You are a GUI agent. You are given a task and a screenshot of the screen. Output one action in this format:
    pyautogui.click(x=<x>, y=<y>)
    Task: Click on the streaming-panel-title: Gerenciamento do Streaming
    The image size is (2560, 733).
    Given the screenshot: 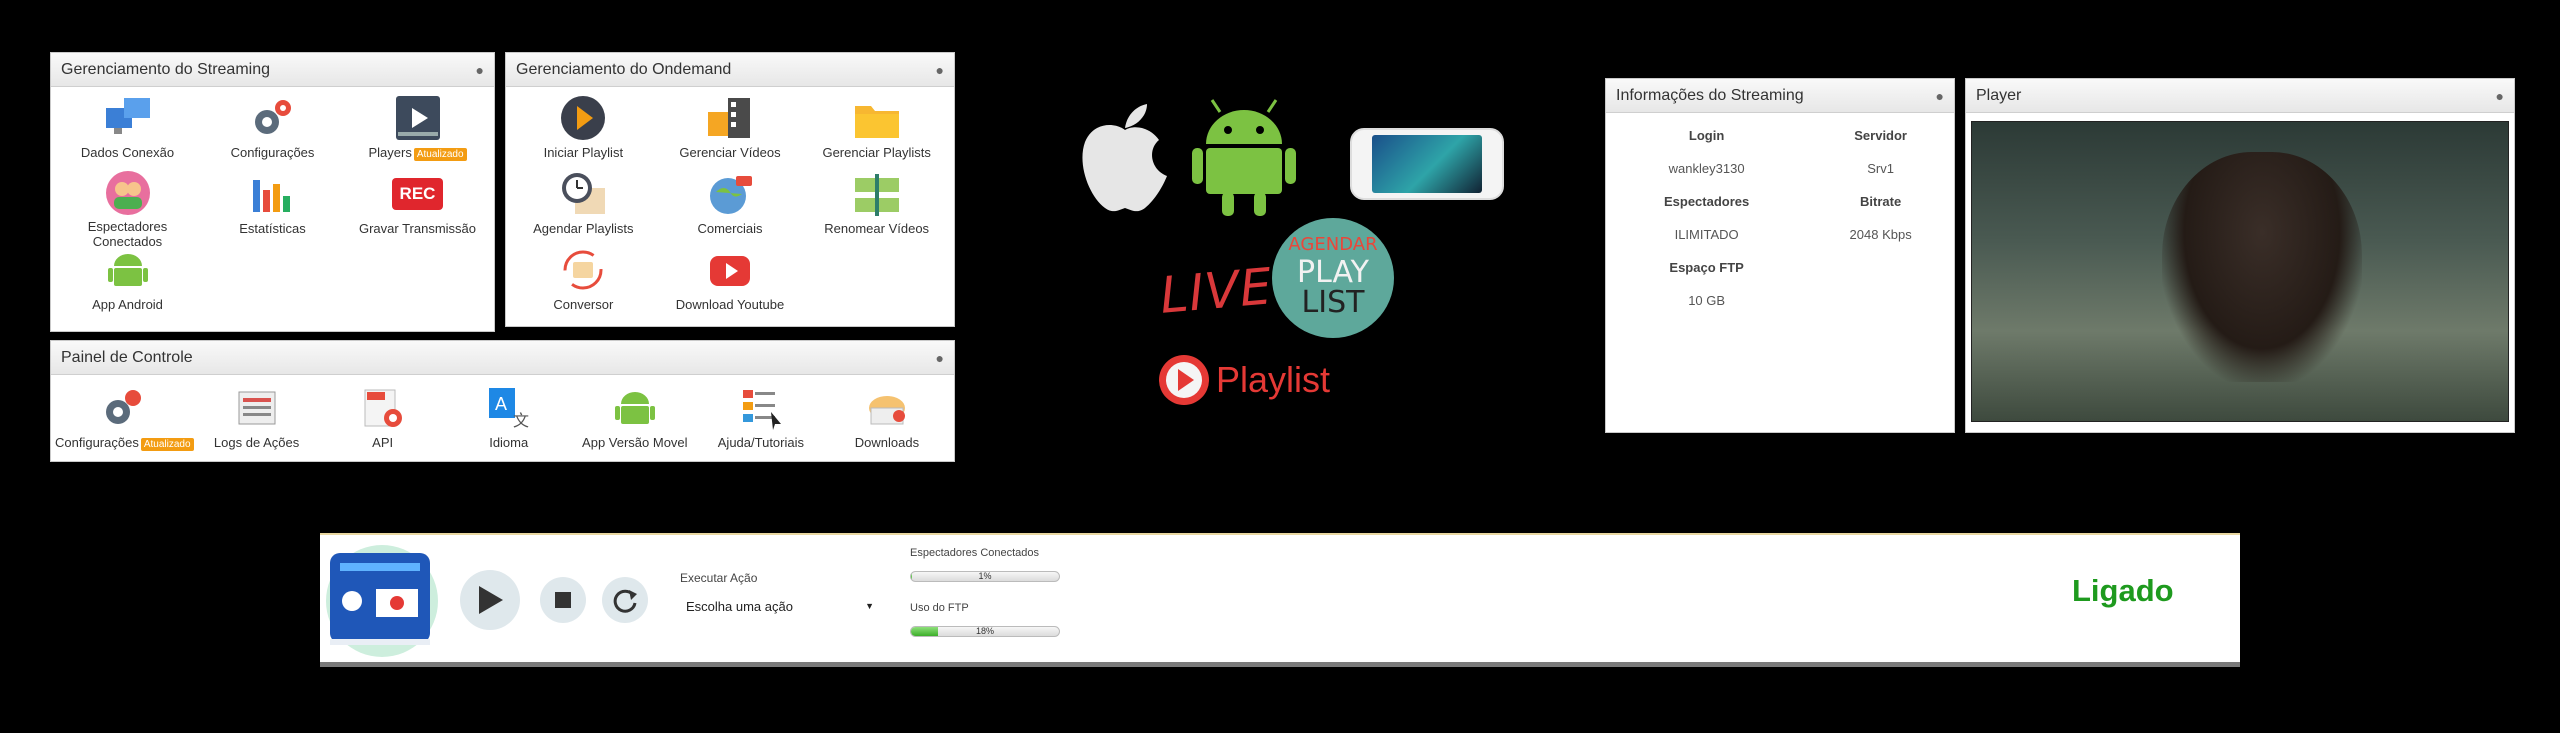 What is the action you would take?
    pyautogui.click(x=165, y=69)
    